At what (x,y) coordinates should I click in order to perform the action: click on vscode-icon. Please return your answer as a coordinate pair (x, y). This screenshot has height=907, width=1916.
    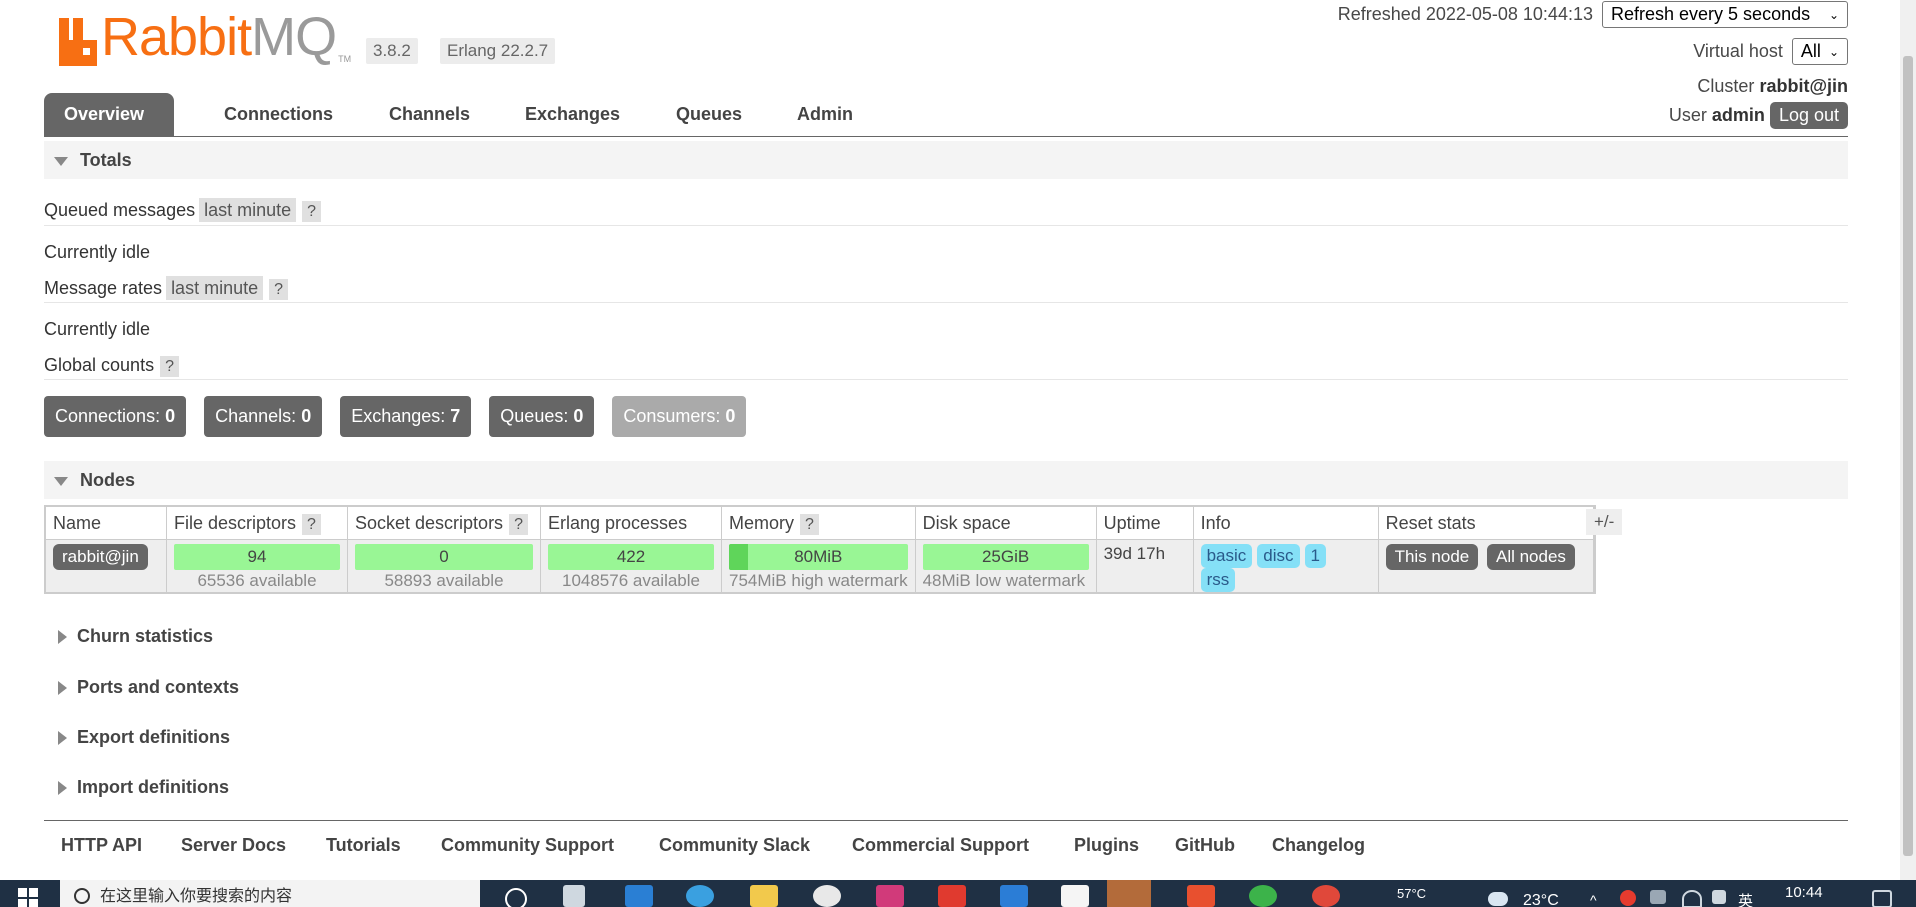
    Looking at the image, I should click on (1014, 896).